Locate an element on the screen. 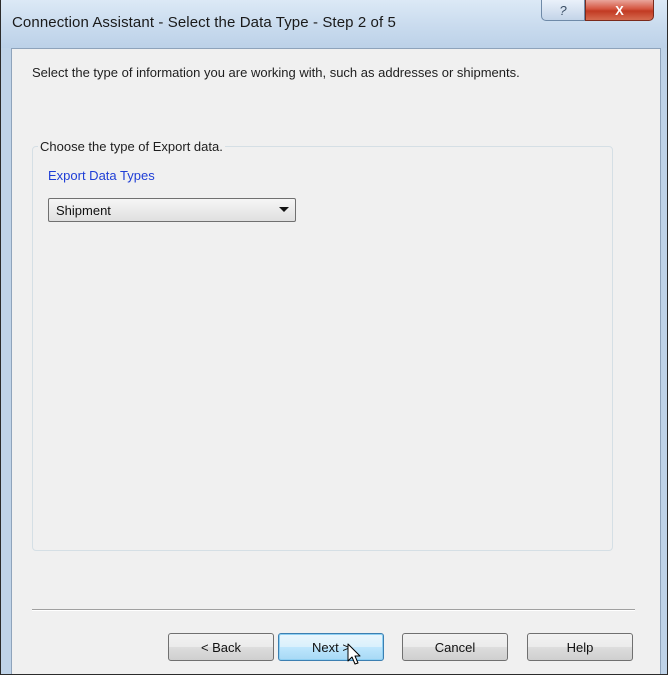 The width and height of the screenshot is (669, 676). mouse-pointer-icon is located at coordinates (354, 654).